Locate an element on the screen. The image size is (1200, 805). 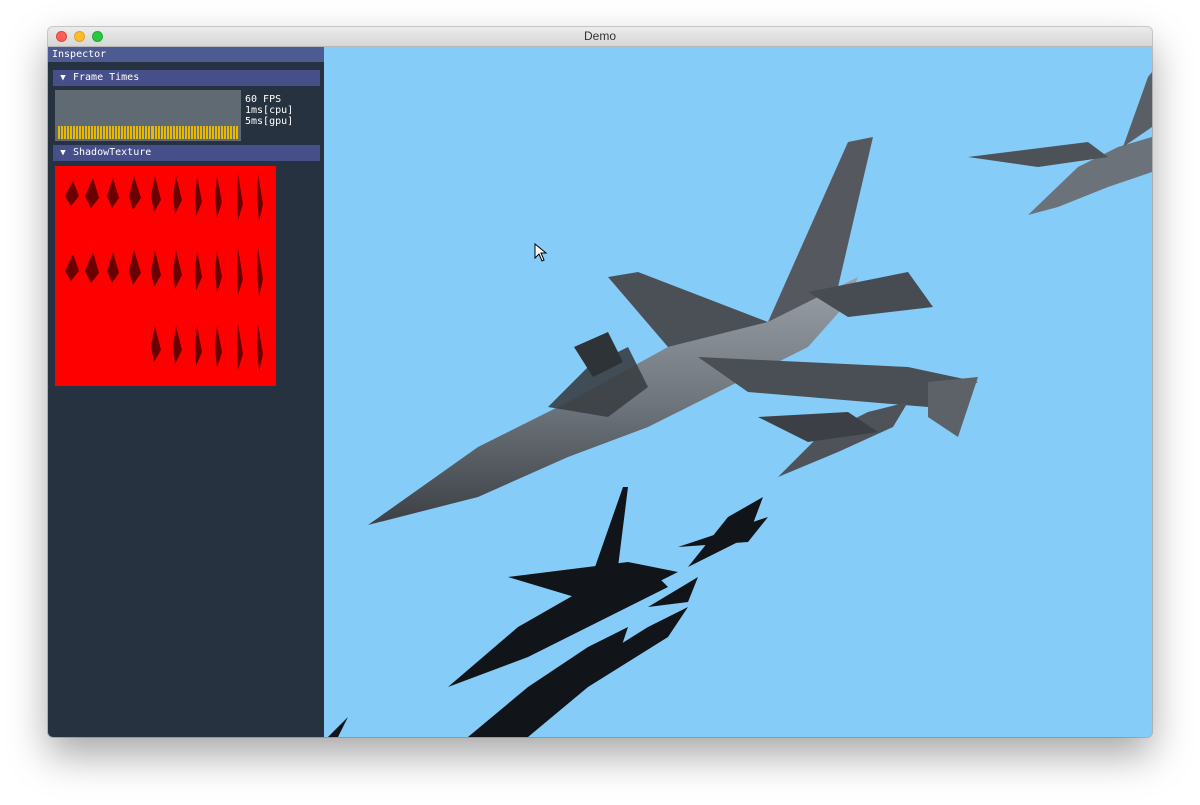
shadow-texture-header: ▼ ShadowTexture is located at coordinates (186, 153).